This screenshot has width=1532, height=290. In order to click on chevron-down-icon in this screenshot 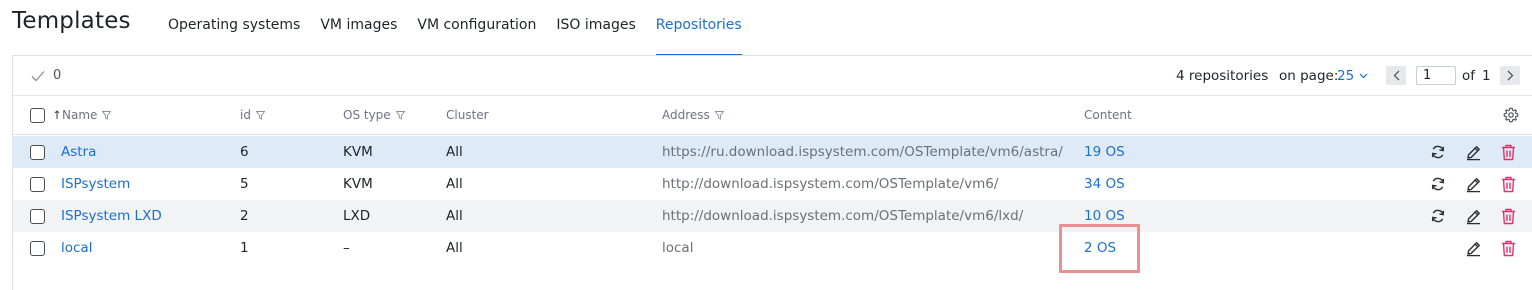, I will do `click(1363, 76)`.